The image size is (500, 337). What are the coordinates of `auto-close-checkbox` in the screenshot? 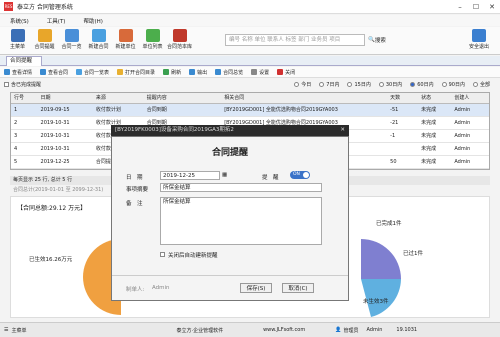 It's located at (162, 254).